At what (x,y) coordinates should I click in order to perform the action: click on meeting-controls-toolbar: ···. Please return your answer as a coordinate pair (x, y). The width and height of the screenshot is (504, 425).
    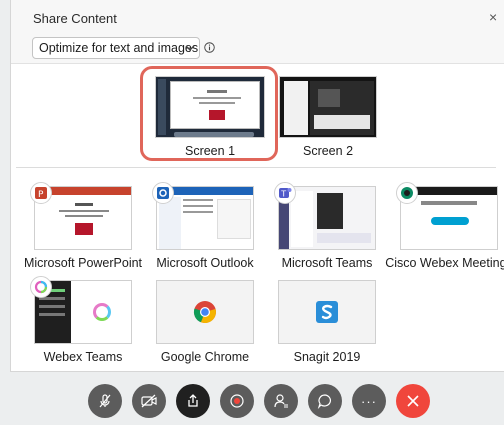
    Looking at the image, I should click on (252, 402).